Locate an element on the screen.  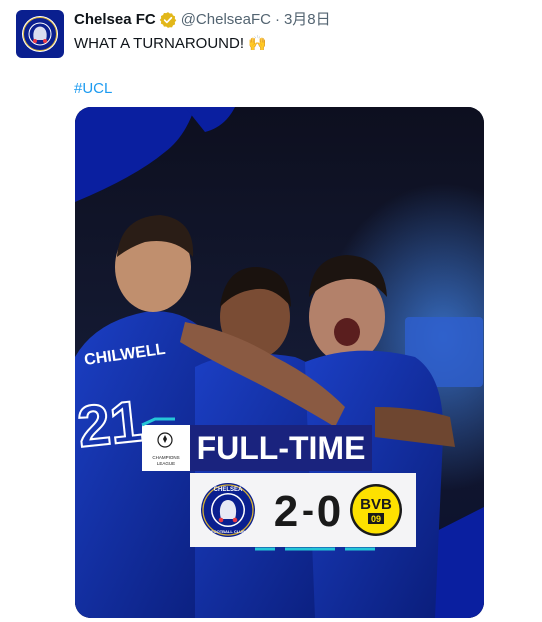
bvb-crest-text-bottom: 09 is located at coordinates (376, 519).